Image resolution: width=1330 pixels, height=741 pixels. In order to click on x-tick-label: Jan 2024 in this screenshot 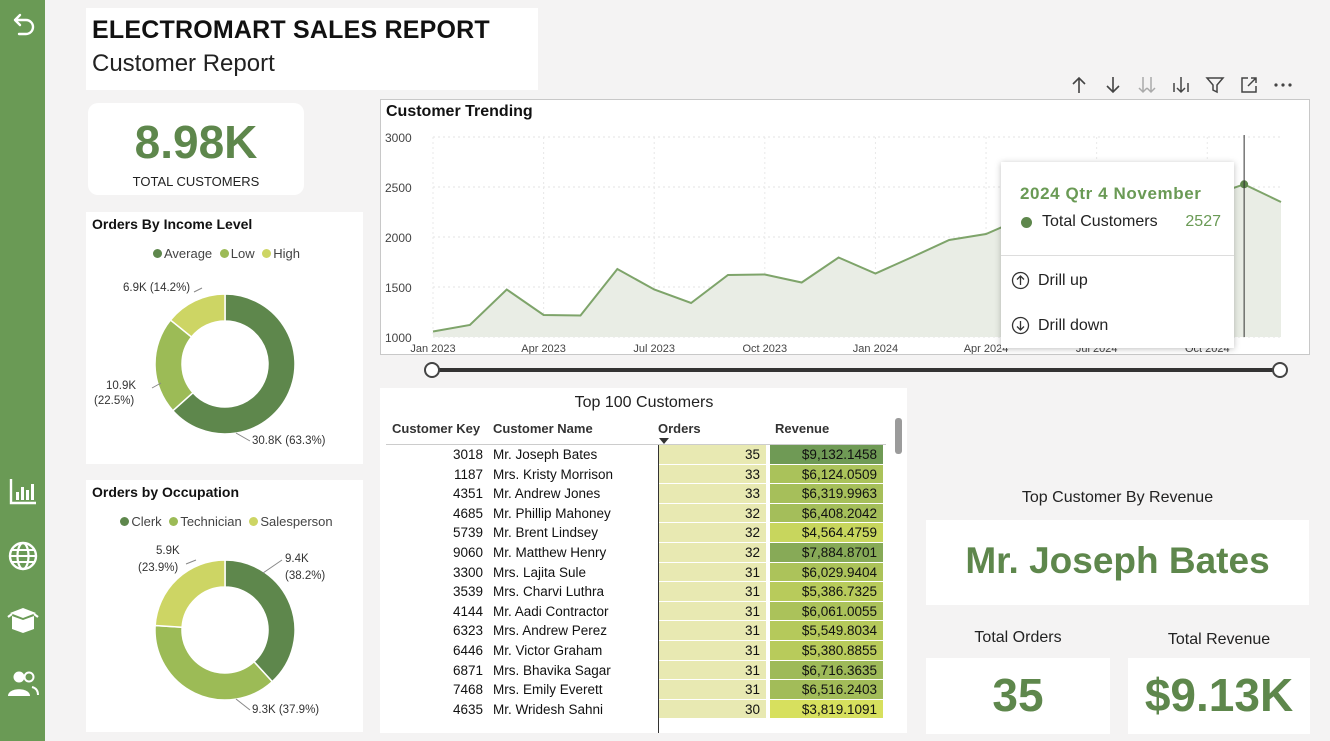, I will do `click(875, 348)`.